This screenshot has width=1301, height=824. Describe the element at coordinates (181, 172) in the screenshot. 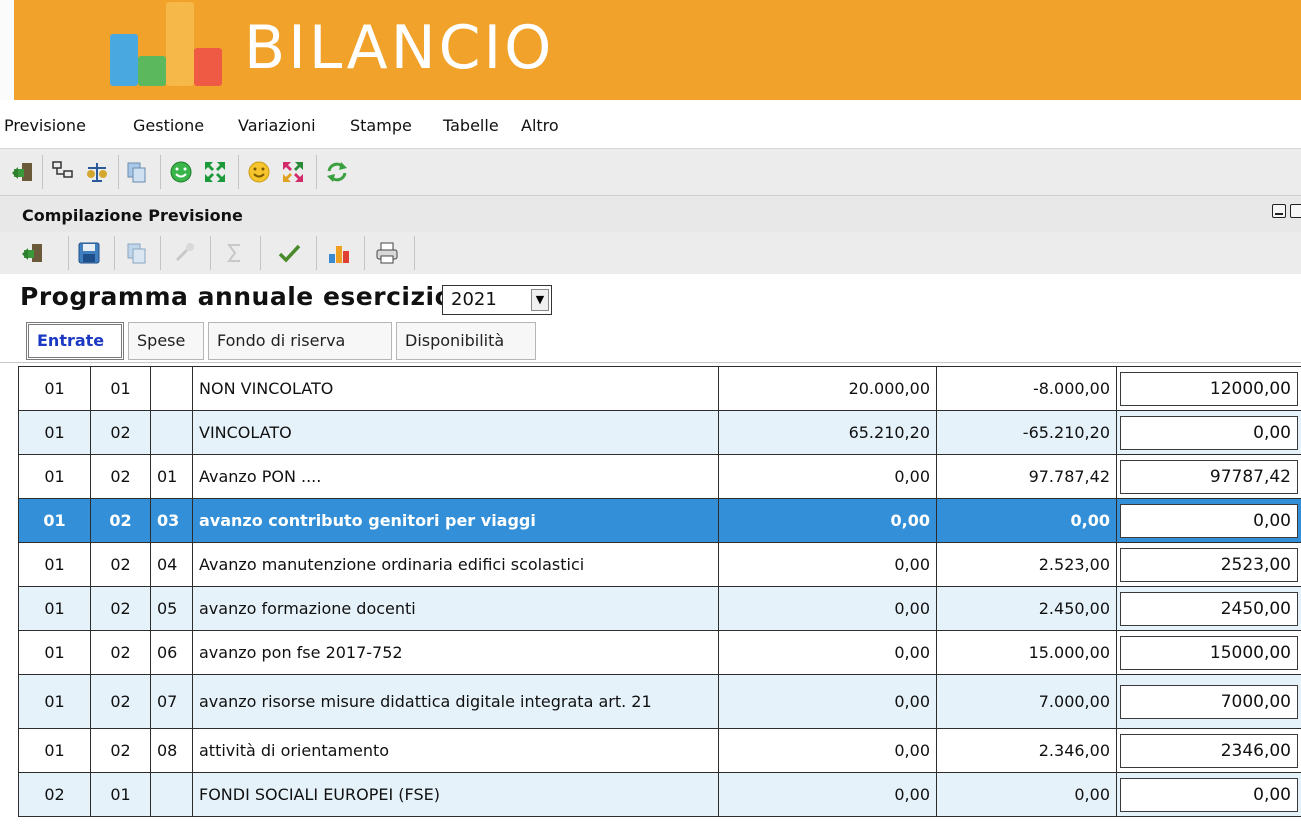

I see `green-smiley-icon` at that location.